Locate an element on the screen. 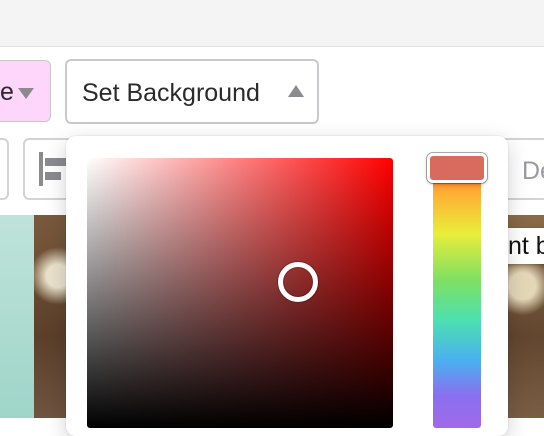  top-bar is located at coordinates (272, 23).